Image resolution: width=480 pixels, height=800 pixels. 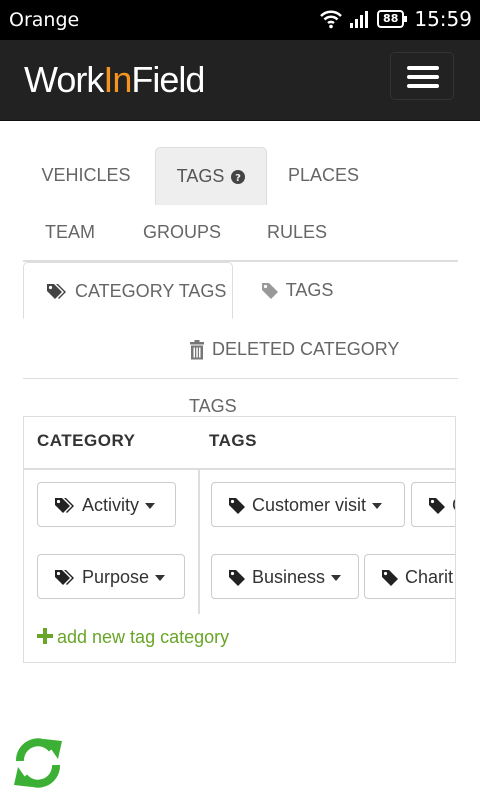 What do you see at coordinates (359, 19) in the screenshot?
I see `signal-icon` at bounding box center [359, 19].